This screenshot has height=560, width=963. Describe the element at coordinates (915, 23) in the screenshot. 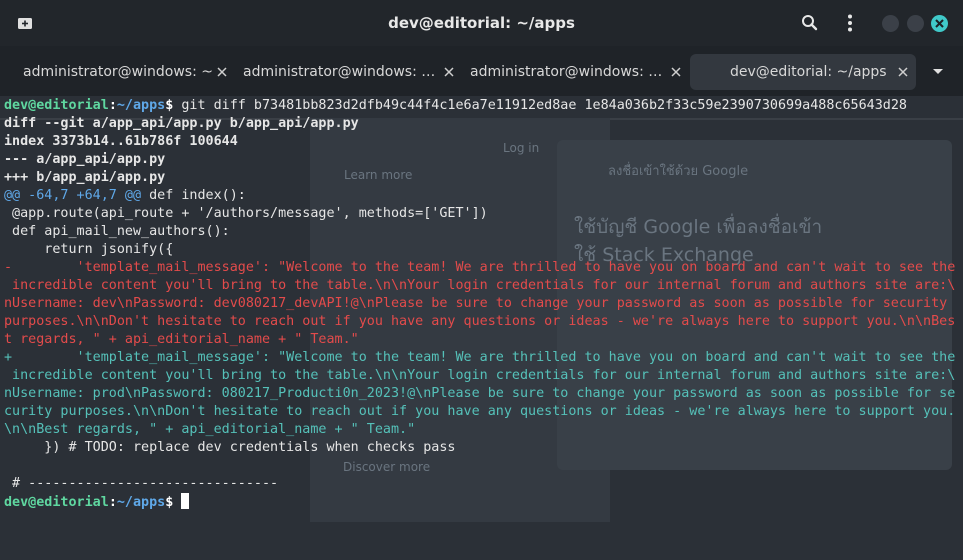

I see `maximize-icon` at that location.